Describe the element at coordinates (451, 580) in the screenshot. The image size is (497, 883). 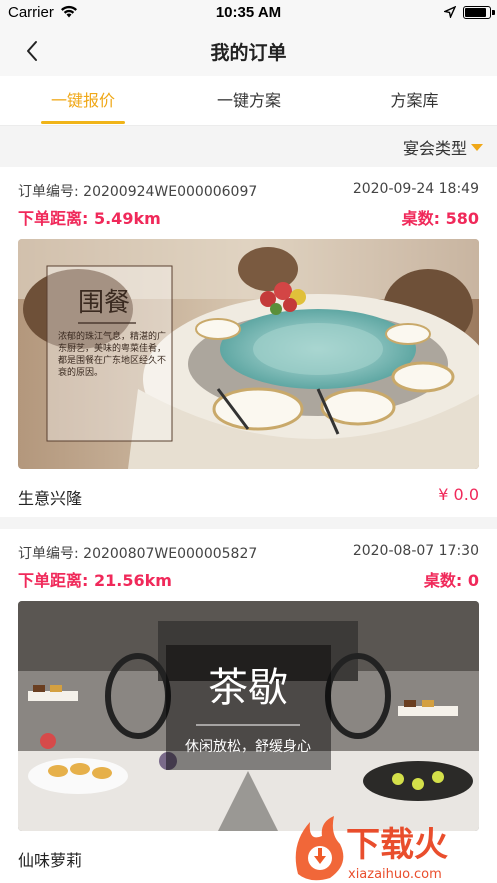
I see `table-count: 桌数: 0` at that location.